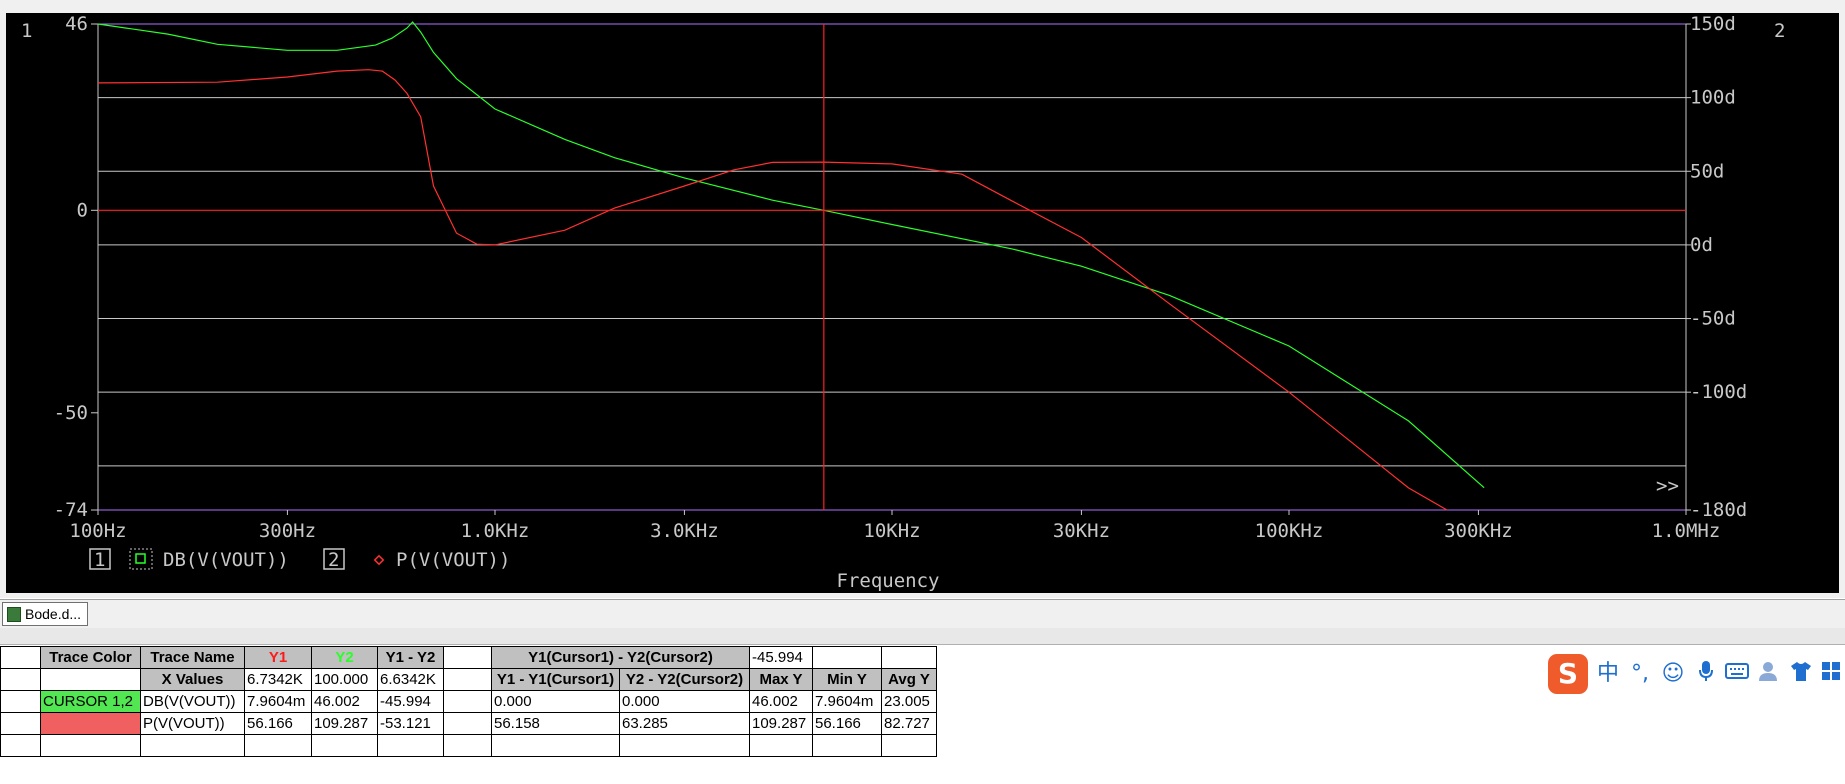 This screenshot has height=784, width=1845. What do you see at coordinates (71, 510) in the screenshot?
I see `y1-tick-label: -74` at bounding box center [71, 510].